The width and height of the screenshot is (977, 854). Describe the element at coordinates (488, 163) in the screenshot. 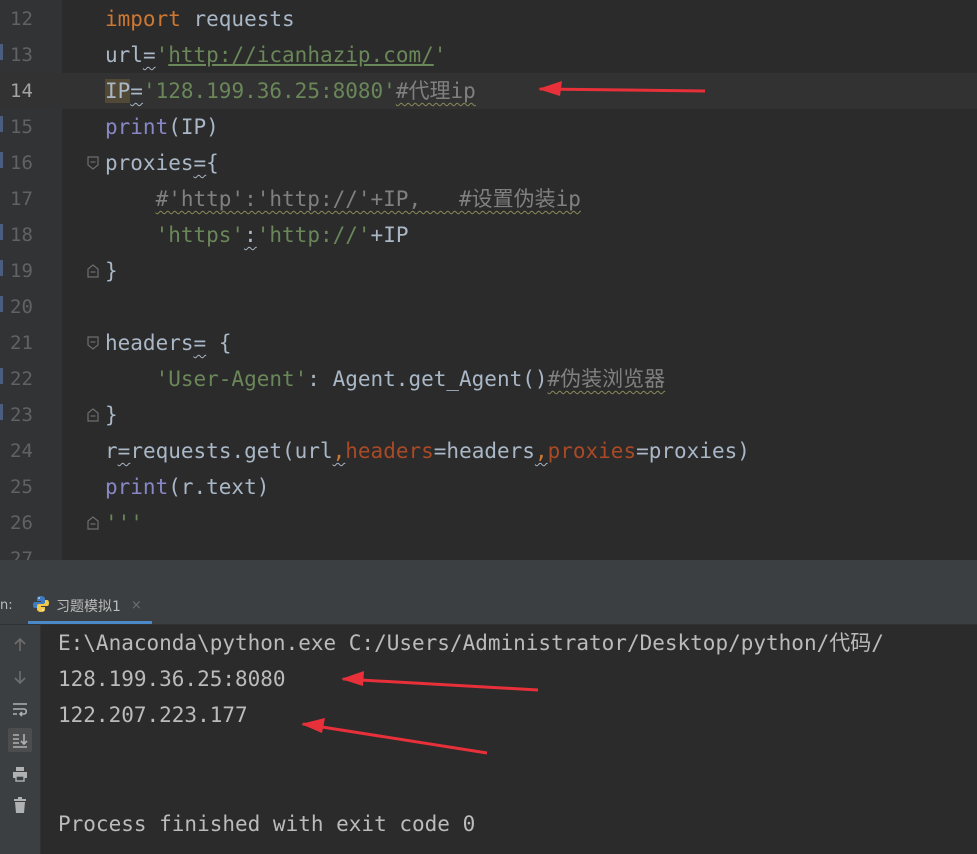

I see `code-line: 16 proxies={` at that location.